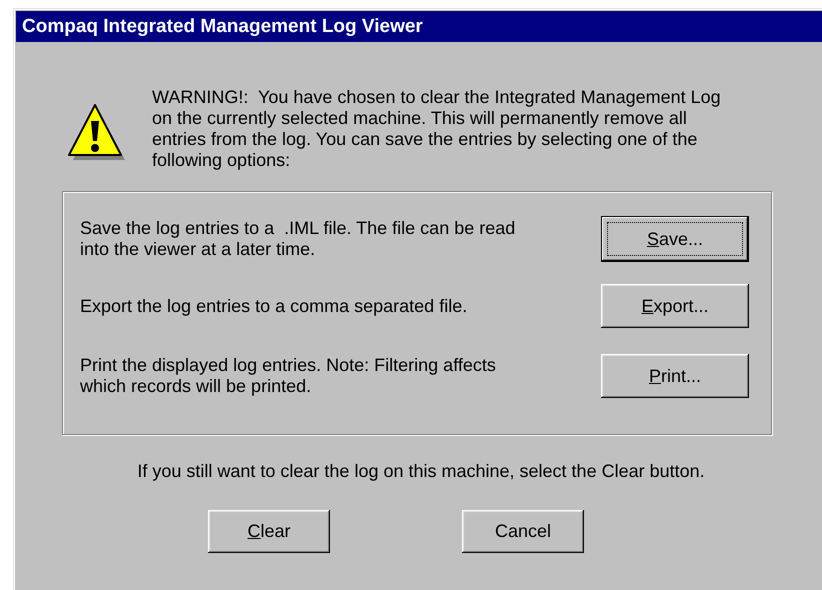 The height and width of the screenshot is (590, 822). Describe the element at coordinates (298, 239) in the screenshot. I see `option-description: Save the log entries to a .IML file. The file can be read into the viewer at a later time.` at that location.